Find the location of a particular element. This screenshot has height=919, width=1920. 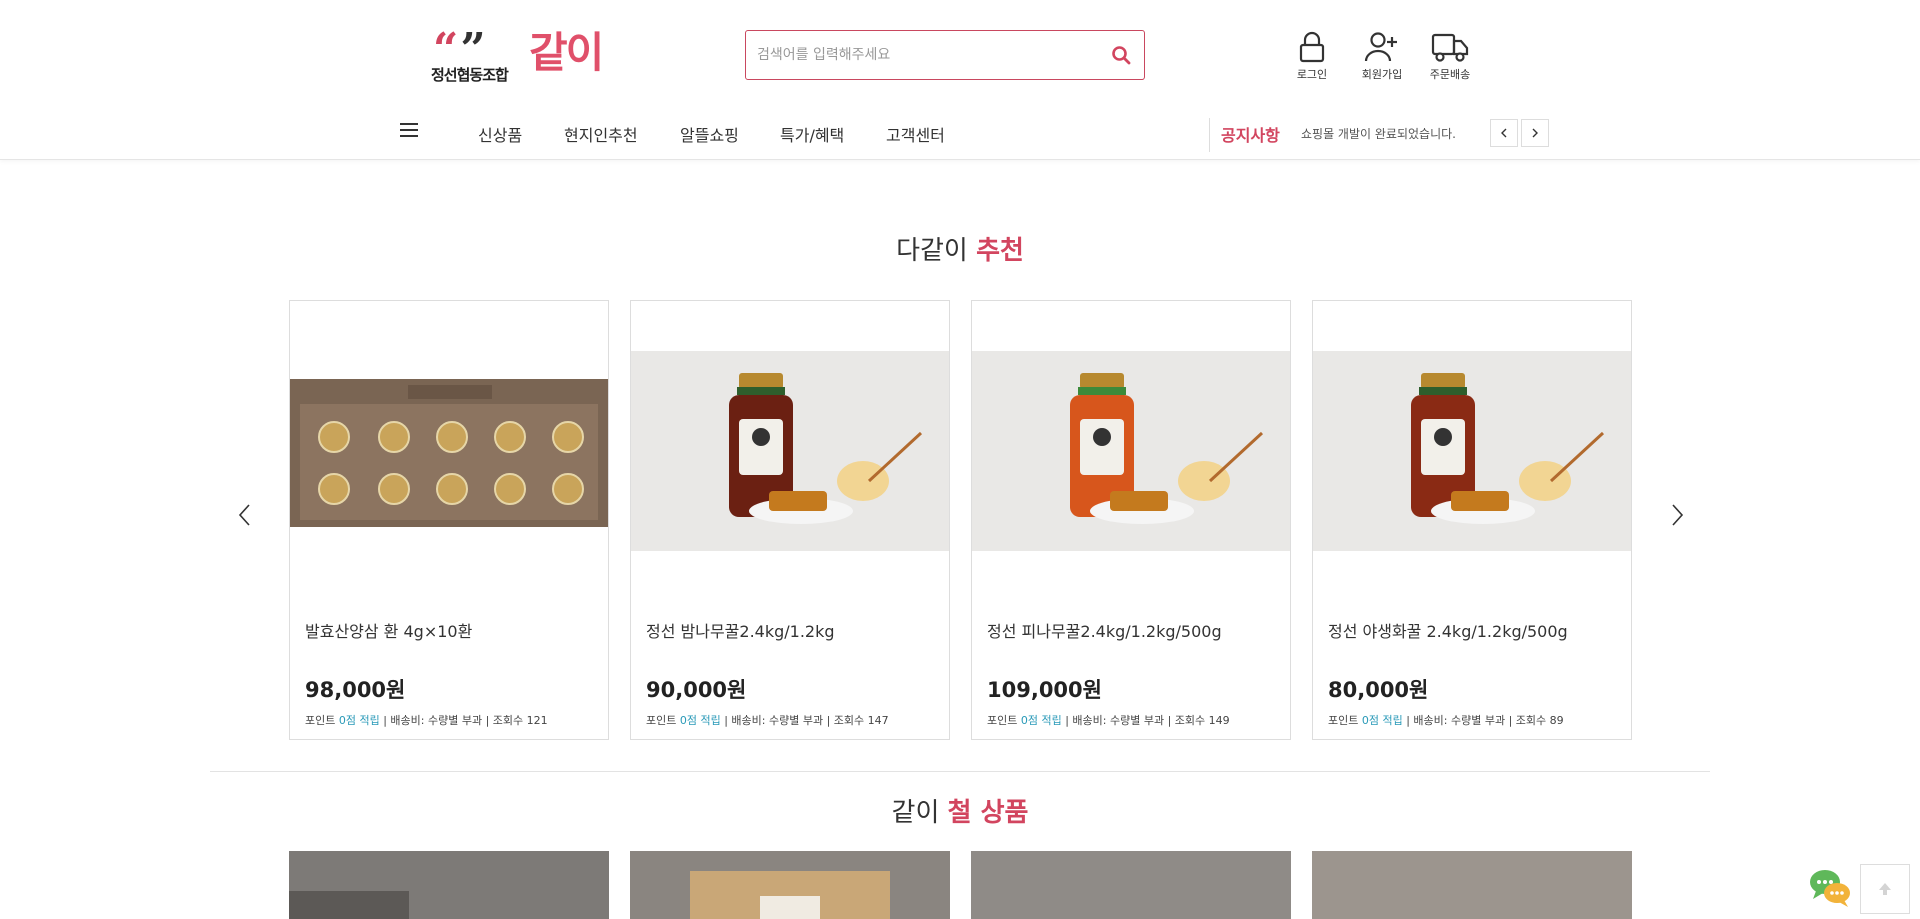

hamburger-menu-icon is located at coordinates (409, 132).